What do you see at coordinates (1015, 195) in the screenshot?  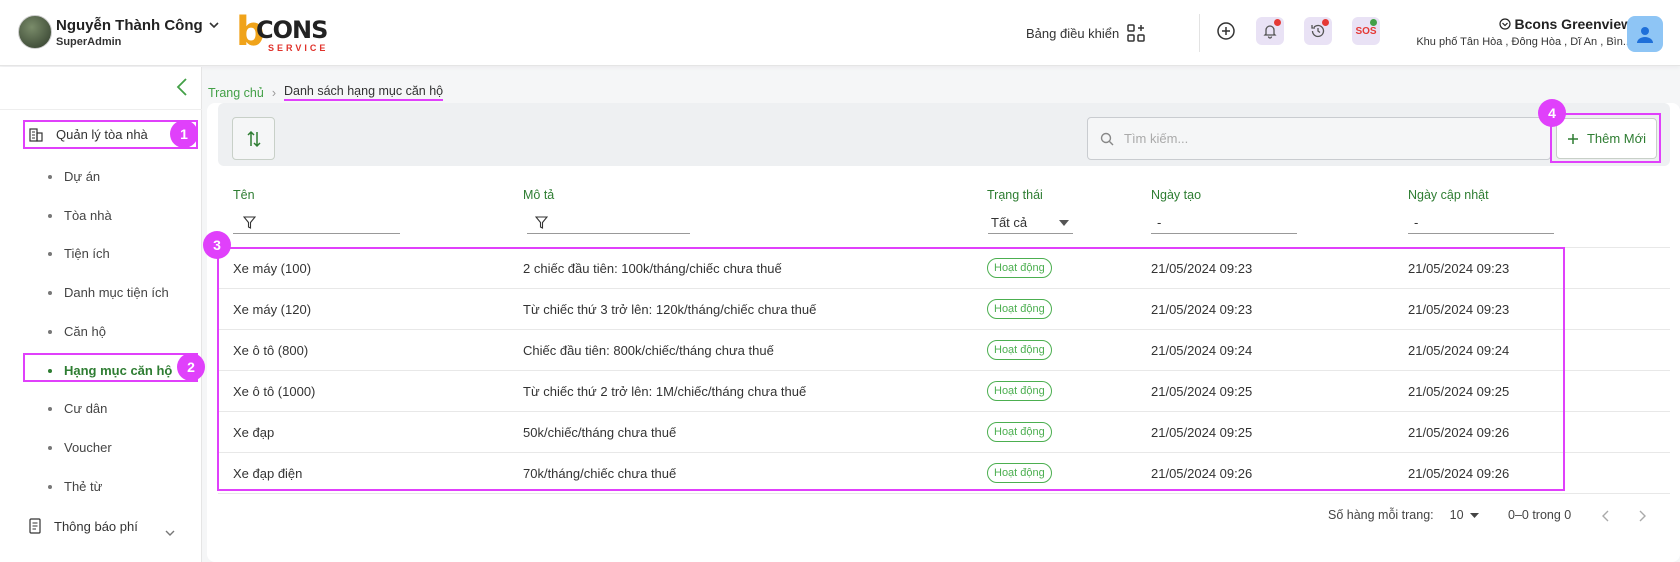 I see `column-header-status: Trạng thái` at bounding box center [1015, 195].